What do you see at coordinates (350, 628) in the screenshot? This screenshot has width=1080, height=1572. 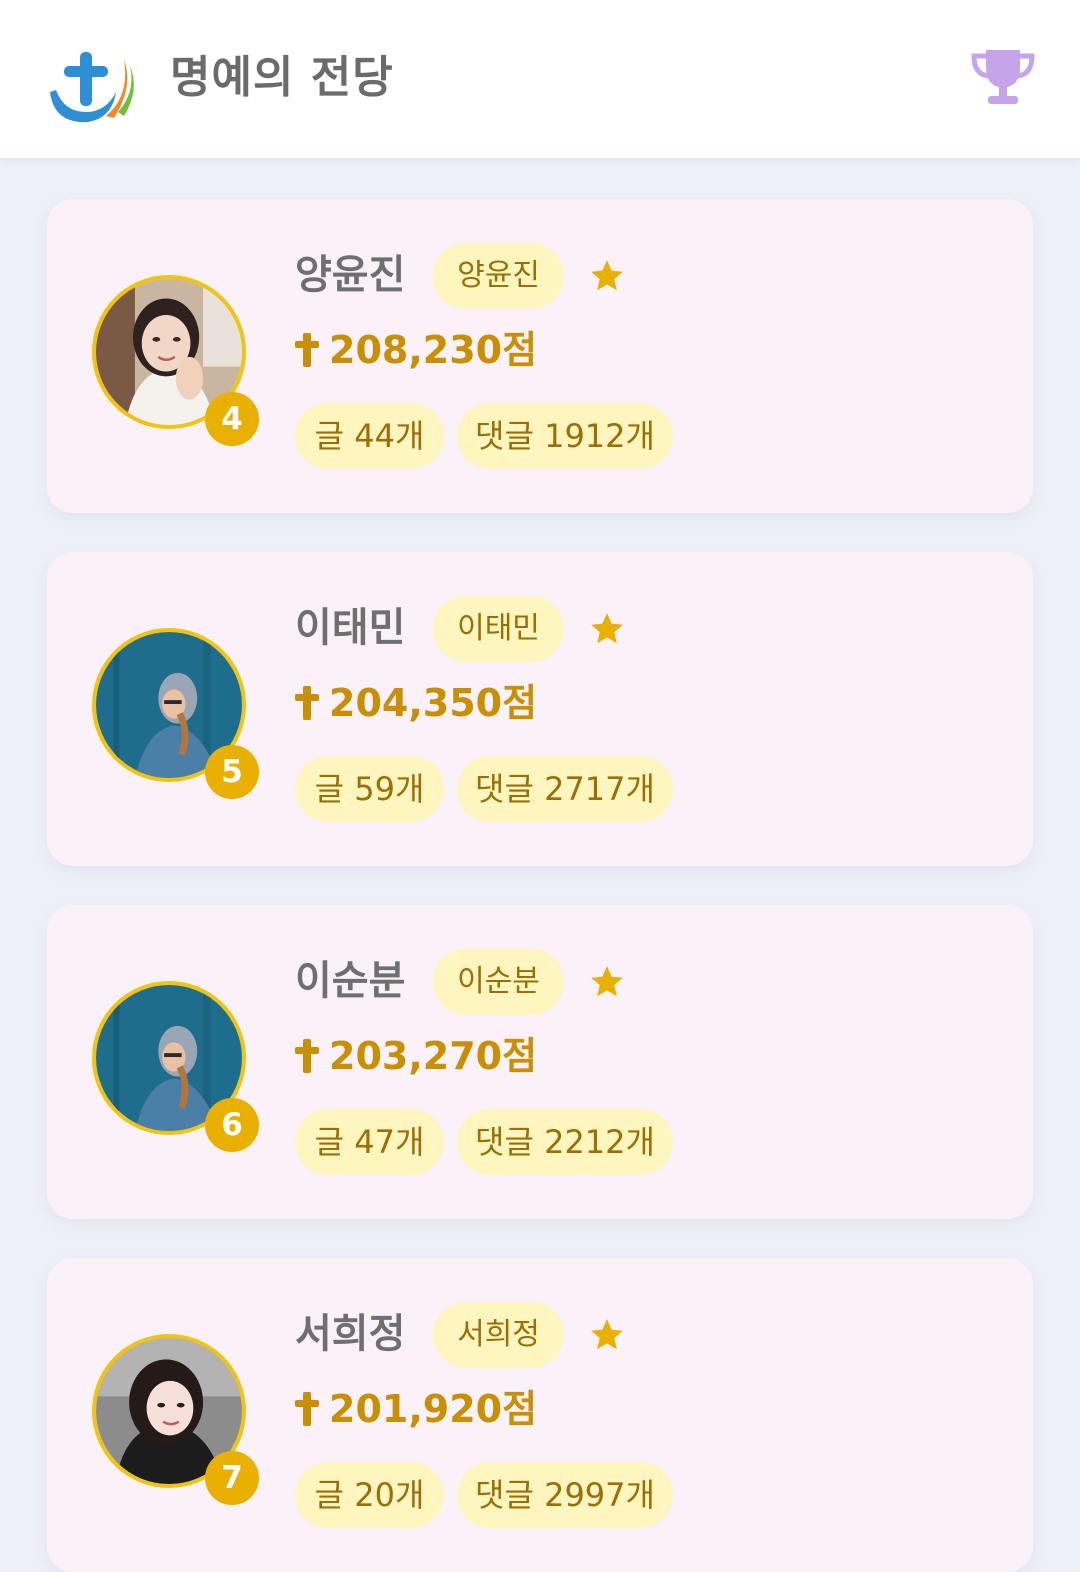 I see `user-name: 이태민` at bounding box center [350, 628].